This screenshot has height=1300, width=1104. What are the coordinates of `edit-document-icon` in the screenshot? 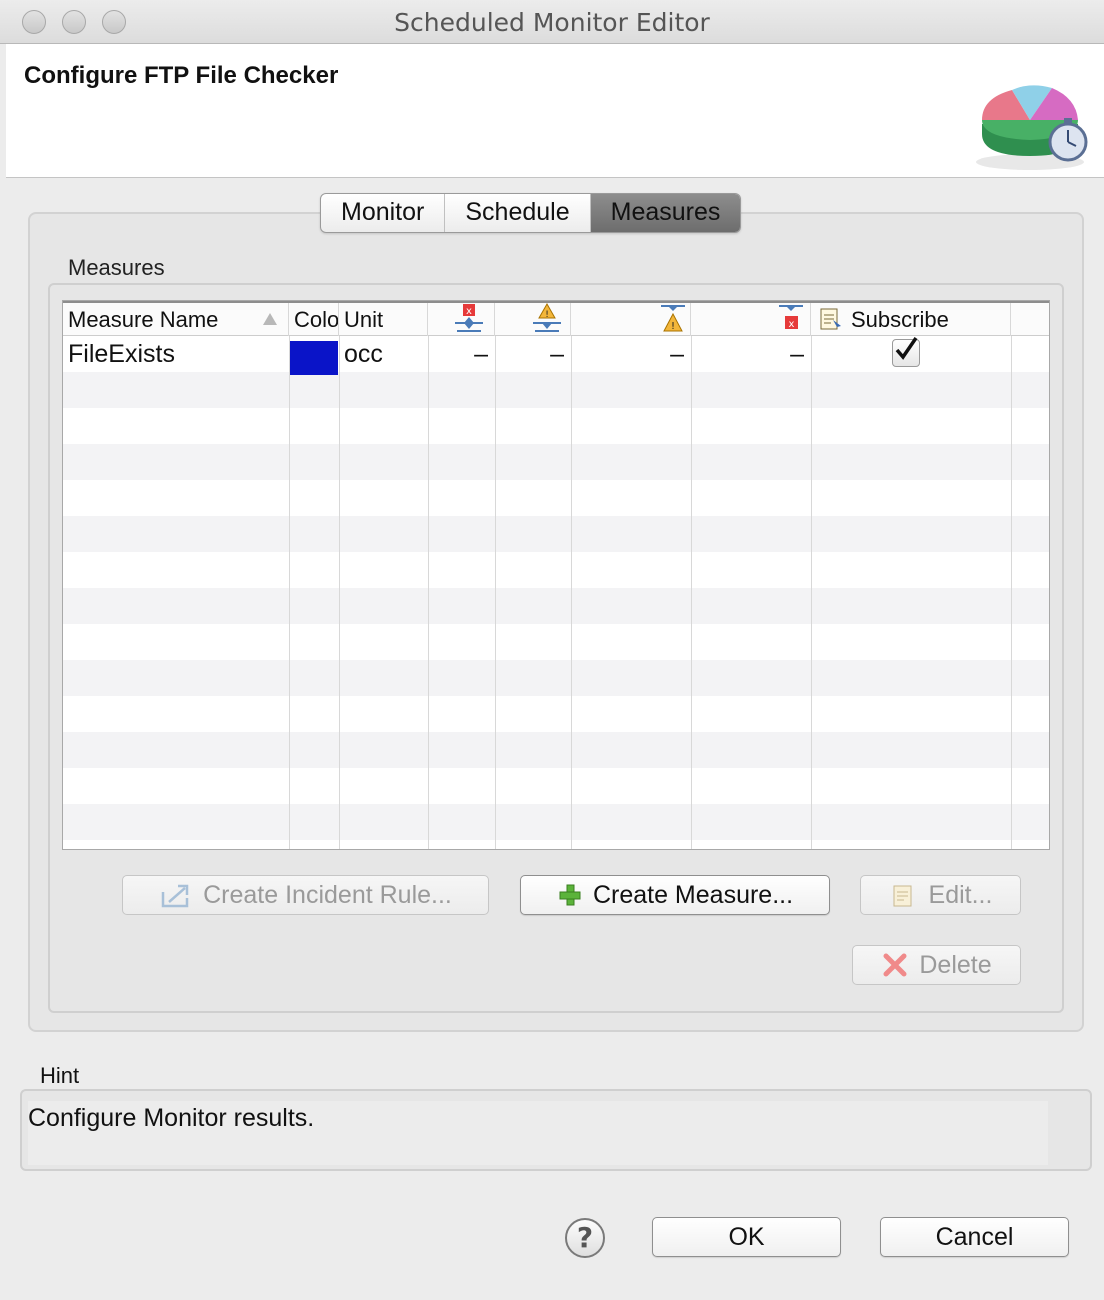 It's located at (902, 896).